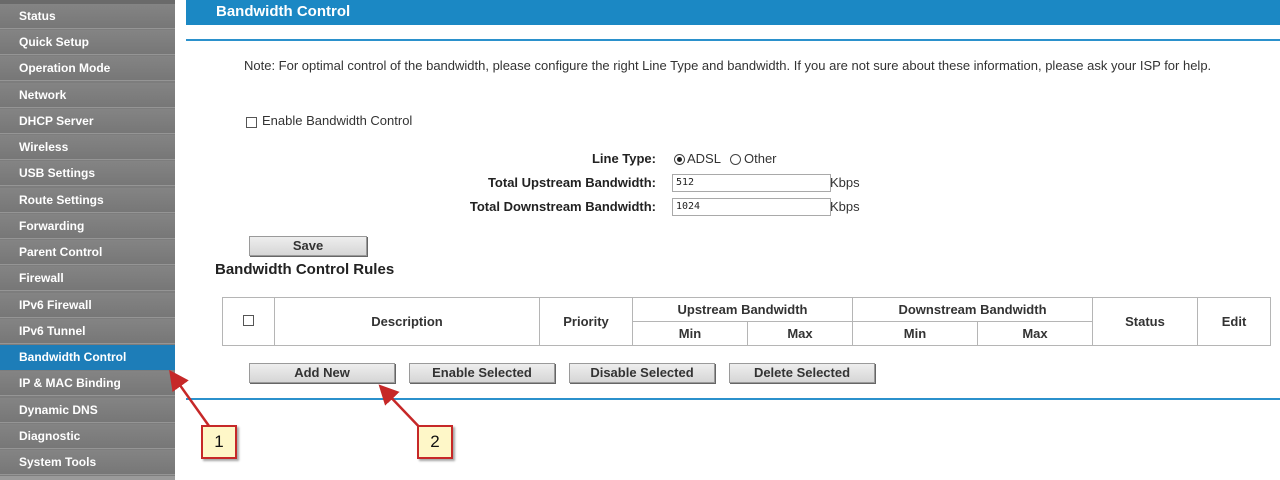 This screenshot has height=480, width=1280. What do you see at coordinates (87, 68) in the screenshot?
I see `sidebar-item-operation-mode: Operation Mode` at bounding box center [87, 68].